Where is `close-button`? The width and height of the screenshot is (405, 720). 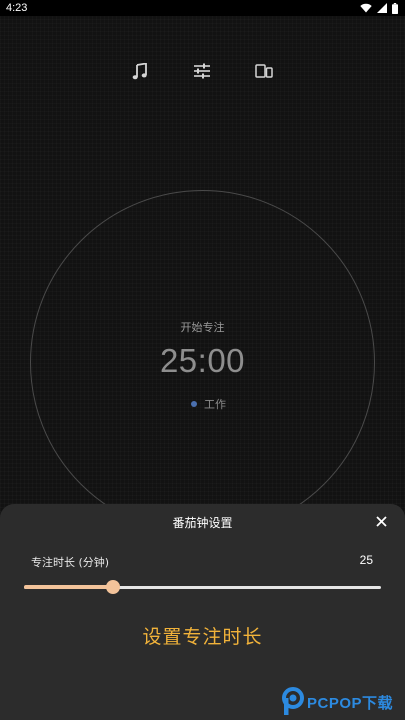
close-button is located at coordinates (381, 521).